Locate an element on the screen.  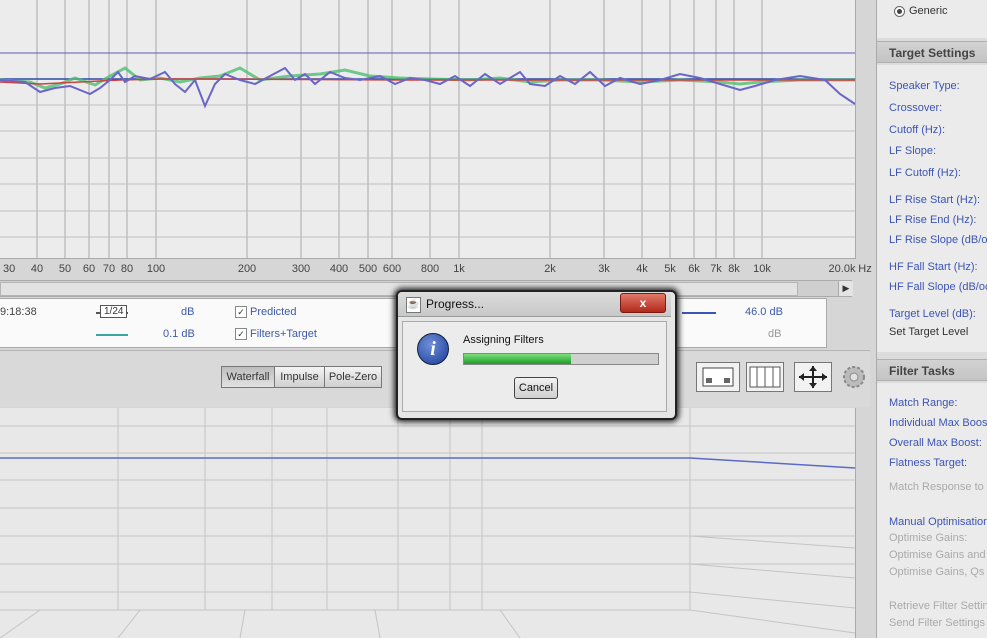
close-button: x is located at coordinates (643, 303).